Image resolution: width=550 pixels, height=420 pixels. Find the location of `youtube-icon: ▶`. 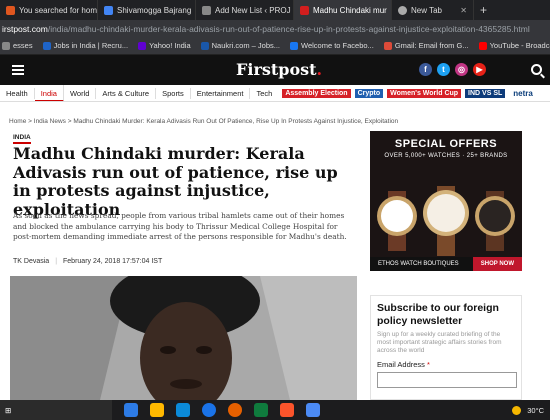

youtube-icon: ▶ is located at coordinates (479, 69).